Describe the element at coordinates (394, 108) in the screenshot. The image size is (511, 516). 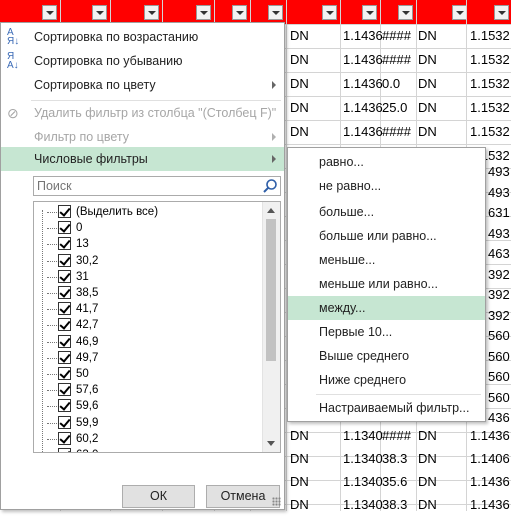
I see `table-cell: 25.0` at that location.